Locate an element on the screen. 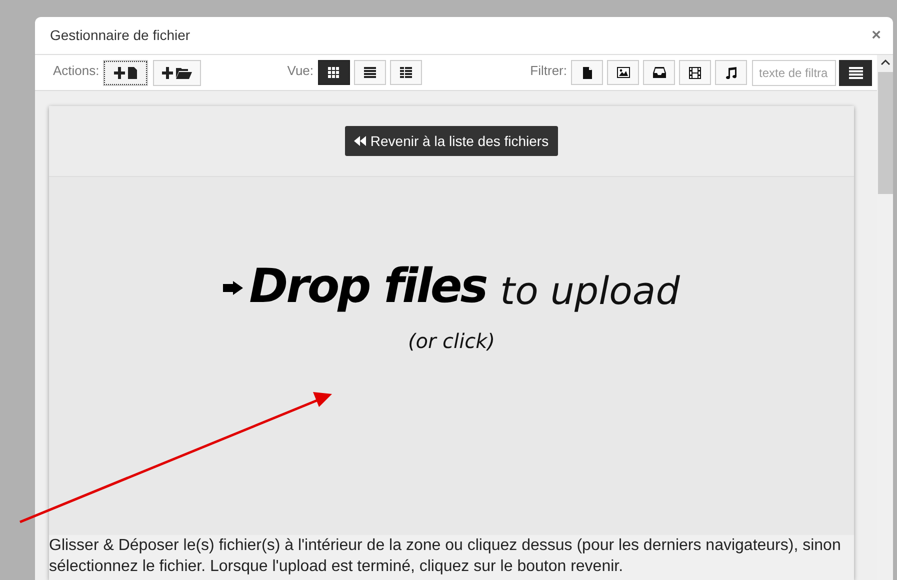 Image resolution: width=897 pixels, height=580 pixels. image-icon is located at coordinates (623, 72).